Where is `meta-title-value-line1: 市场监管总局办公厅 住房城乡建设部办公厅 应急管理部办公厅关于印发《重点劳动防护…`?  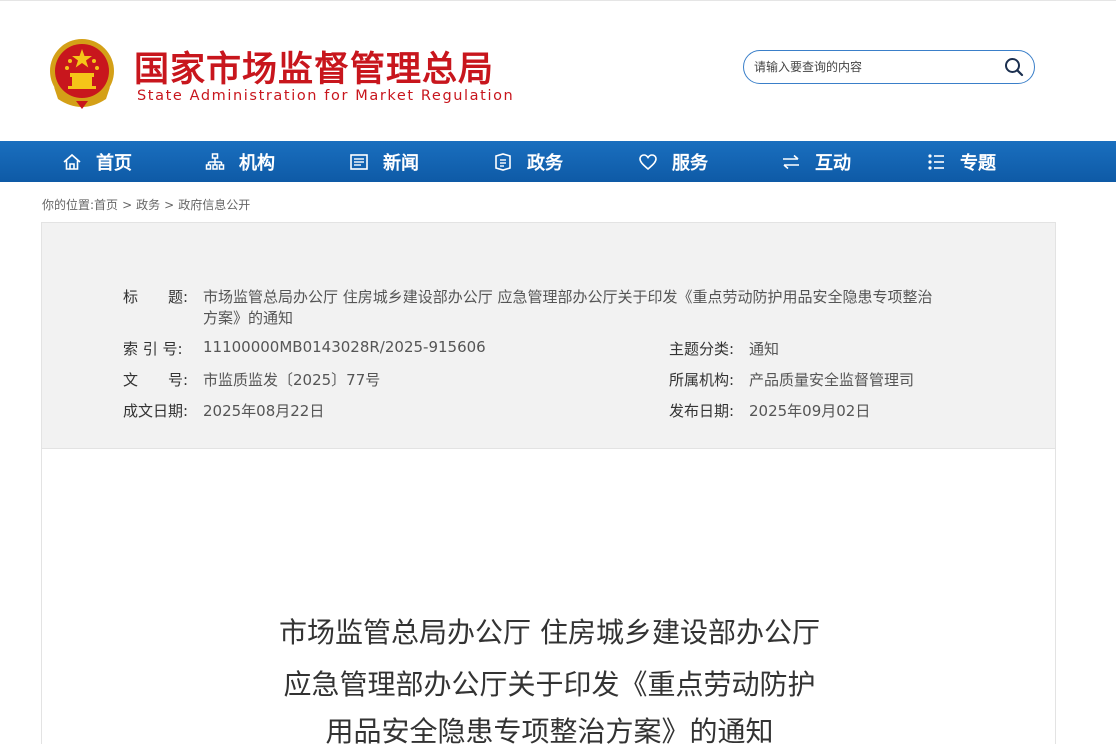
meta-title-value-line1: 市场监管总局办公厅 住房城乡建设部办公厅 应急管理部办公厅关于印发《重点劳动防护… is located at coordinates (568, 297).